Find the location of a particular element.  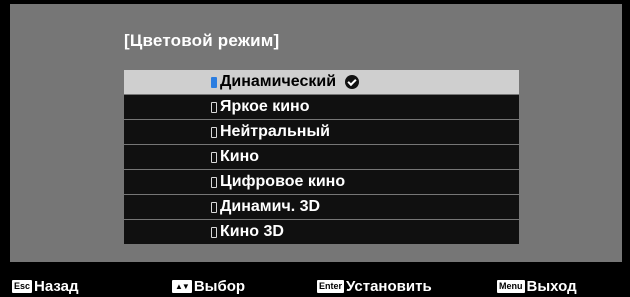

select-hint: ▲▼ Выбор is located at coordinates (208, 286).